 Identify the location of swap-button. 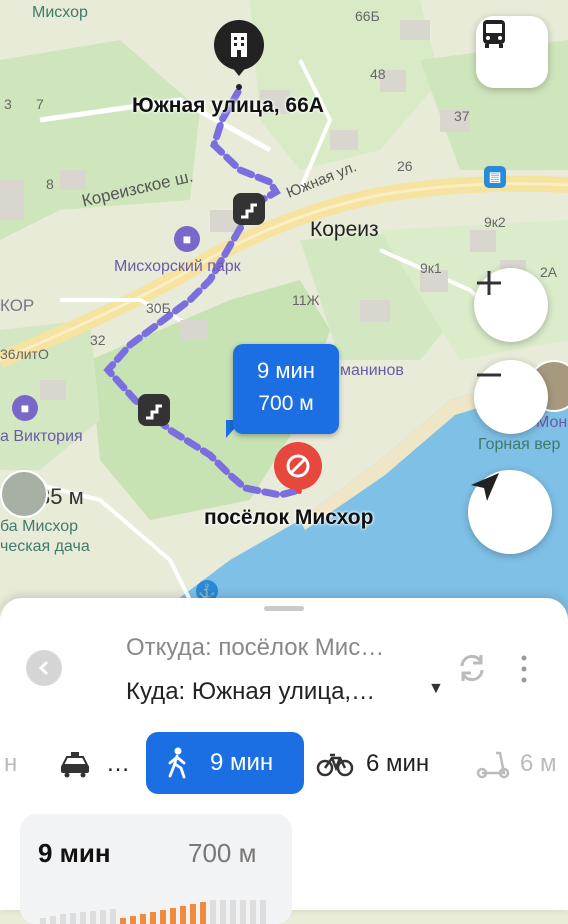
(472, 668).